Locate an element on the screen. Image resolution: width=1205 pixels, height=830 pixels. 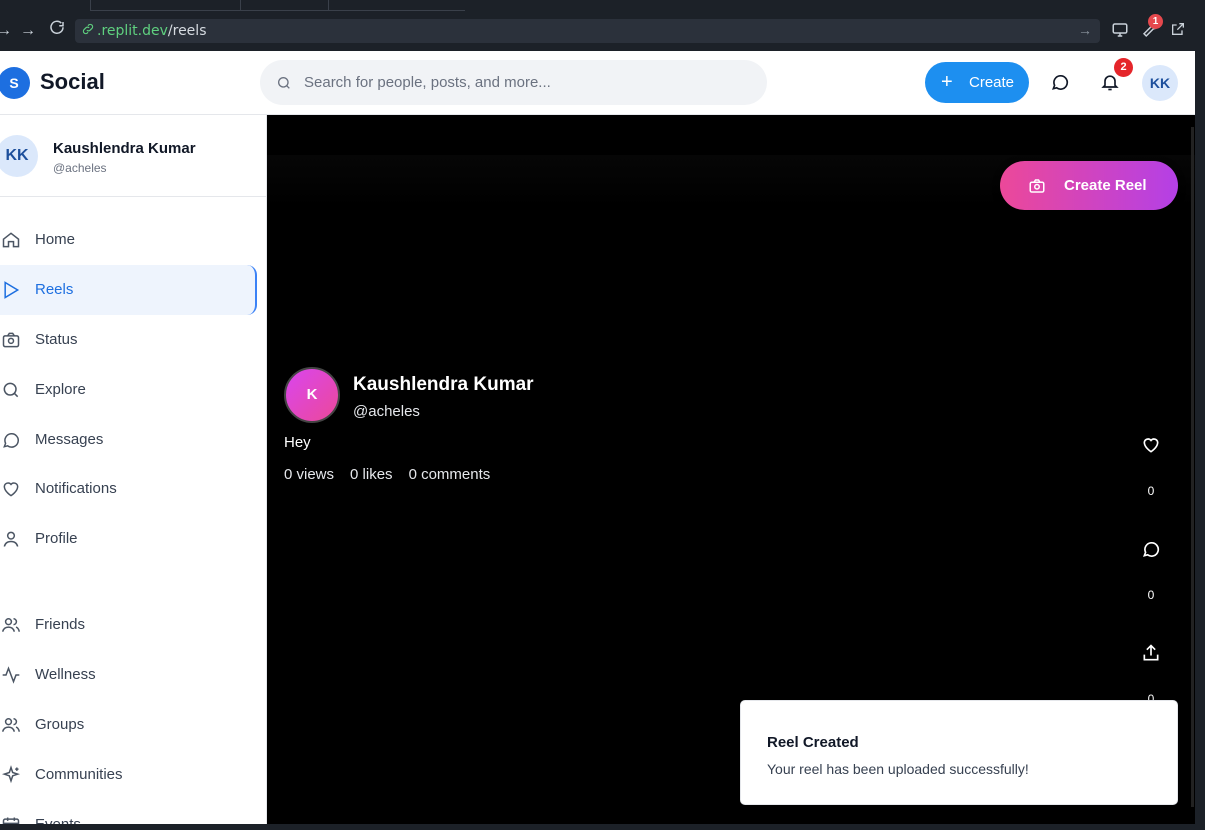
create-reel-button: Create Reel is located at coordinates (1089, 185).